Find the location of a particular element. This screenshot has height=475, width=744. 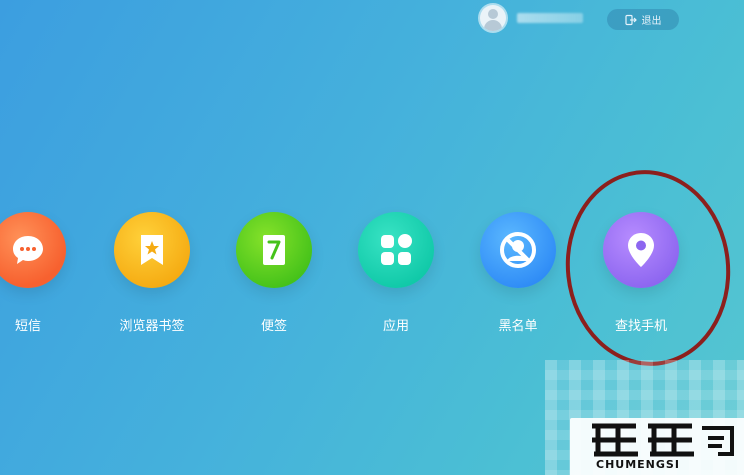

app-sms: 短信 is located at coordinates (39, 273).